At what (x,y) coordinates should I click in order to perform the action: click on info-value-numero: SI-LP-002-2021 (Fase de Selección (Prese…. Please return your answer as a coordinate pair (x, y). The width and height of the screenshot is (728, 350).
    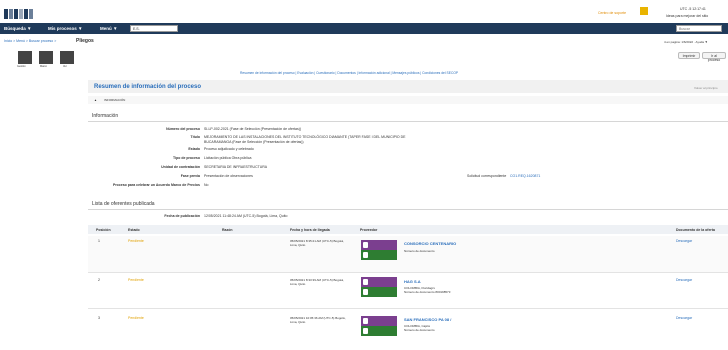
    Looking at the image, I should click on (253, 129).